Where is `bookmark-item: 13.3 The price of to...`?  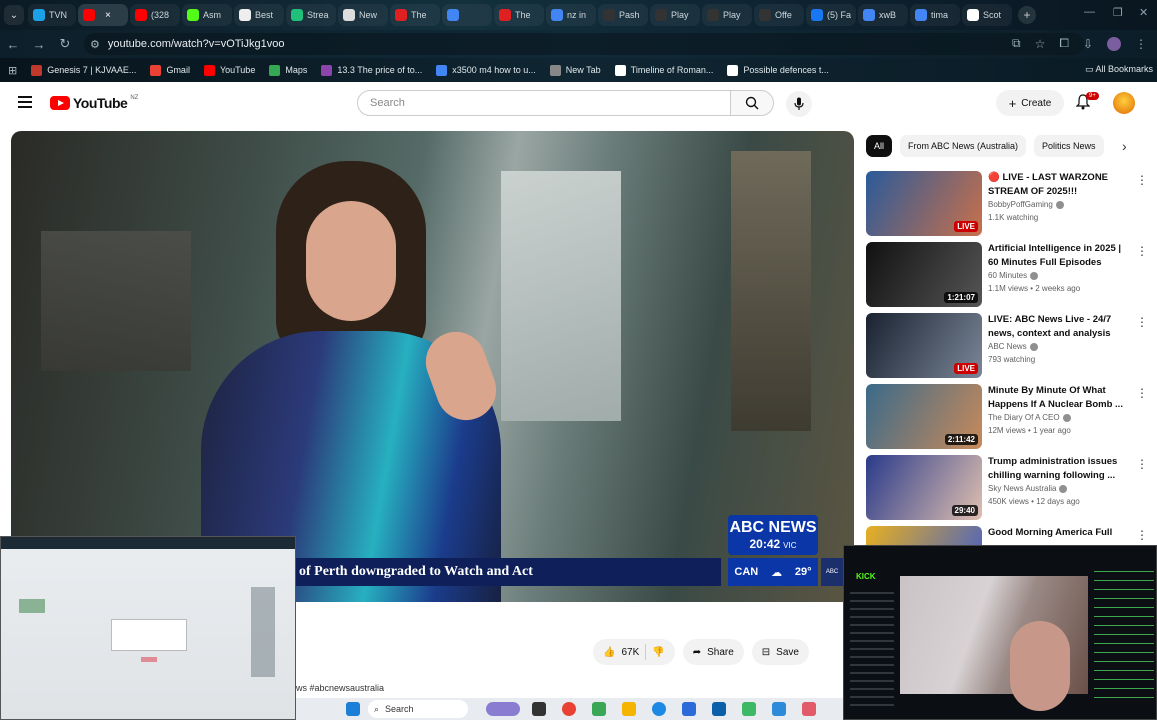
bookmark-item: 13.3 The price of to... is located at coordinates (371, 70).